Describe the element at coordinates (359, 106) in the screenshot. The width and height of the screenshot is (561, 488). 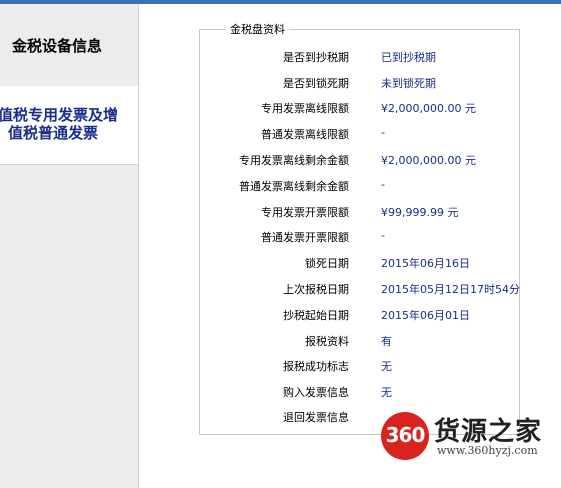
I see `info-row: 专用发票离线限额 ¥2,000,000.00 元` at that location.